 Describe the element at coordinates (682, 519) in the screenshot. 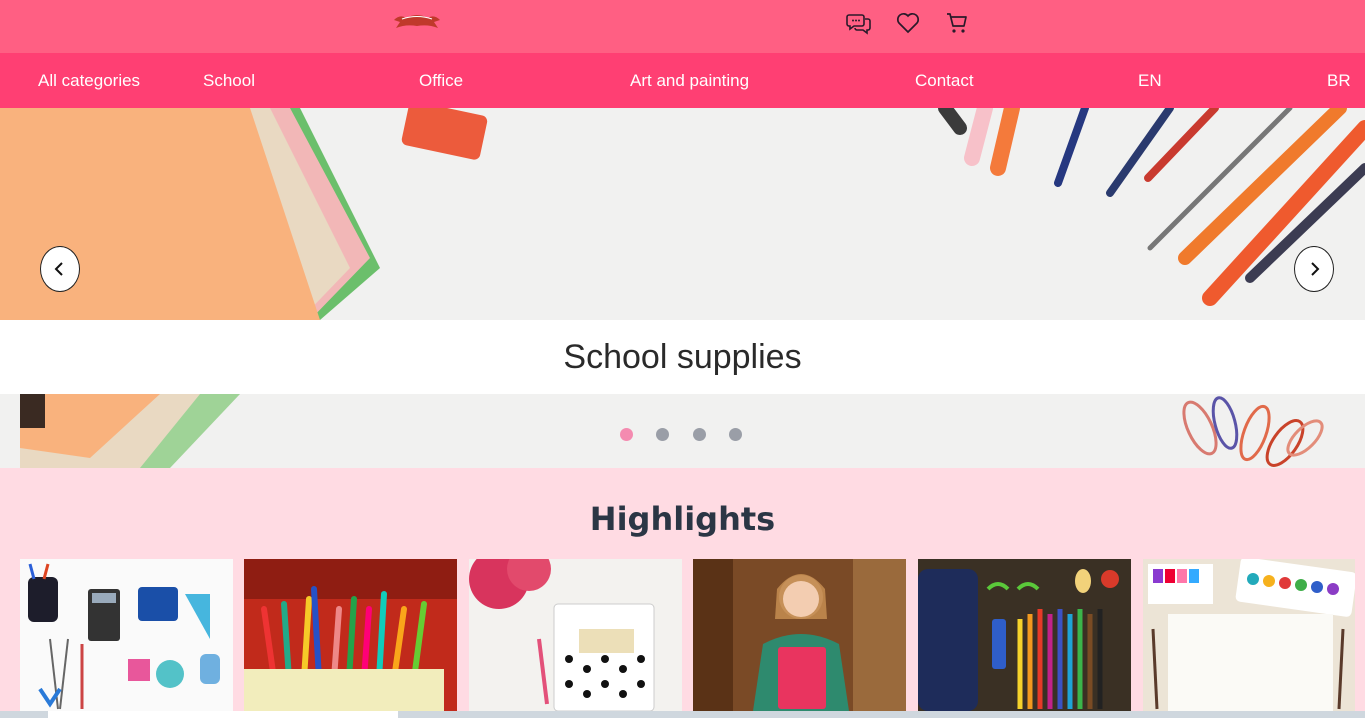

I see `highlights-title: Highlights` at that location.